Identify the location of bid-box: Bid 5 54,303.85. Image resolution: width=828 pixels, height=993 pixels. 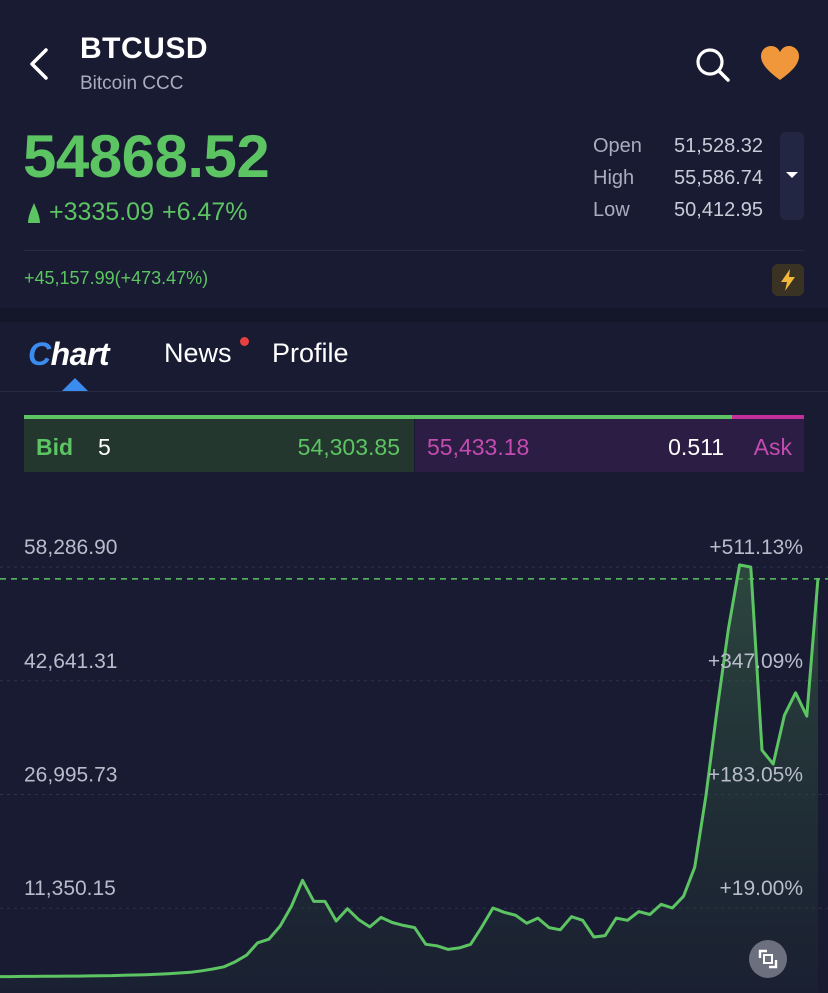
(219, 445).